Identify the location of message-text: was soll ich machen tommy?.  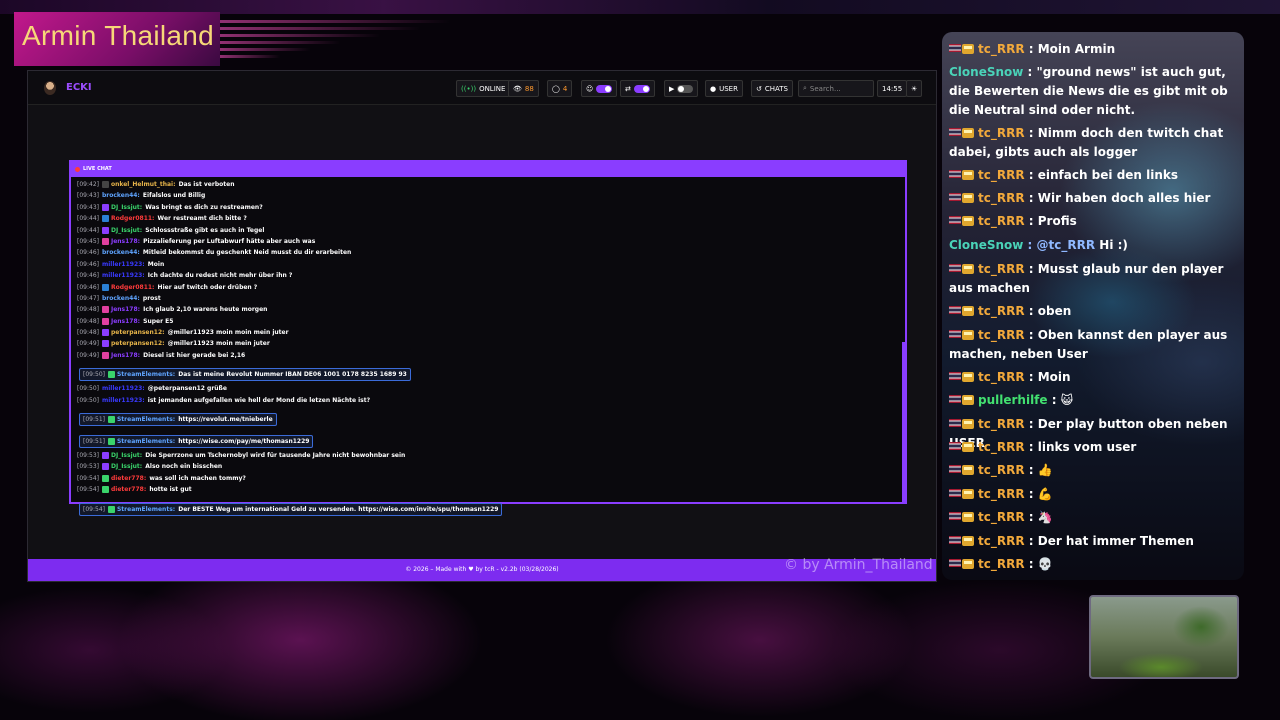
(196, 478).